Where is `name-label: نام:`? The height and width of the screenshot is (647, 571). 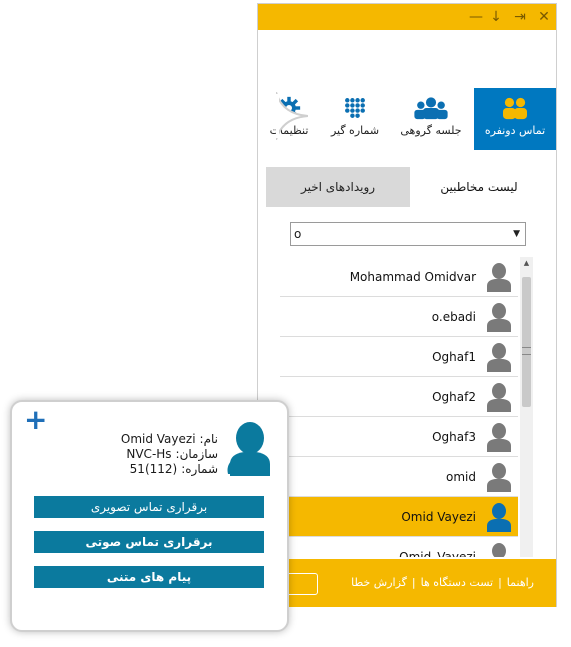 name-label: نام: is located at coordinates (208, 439).